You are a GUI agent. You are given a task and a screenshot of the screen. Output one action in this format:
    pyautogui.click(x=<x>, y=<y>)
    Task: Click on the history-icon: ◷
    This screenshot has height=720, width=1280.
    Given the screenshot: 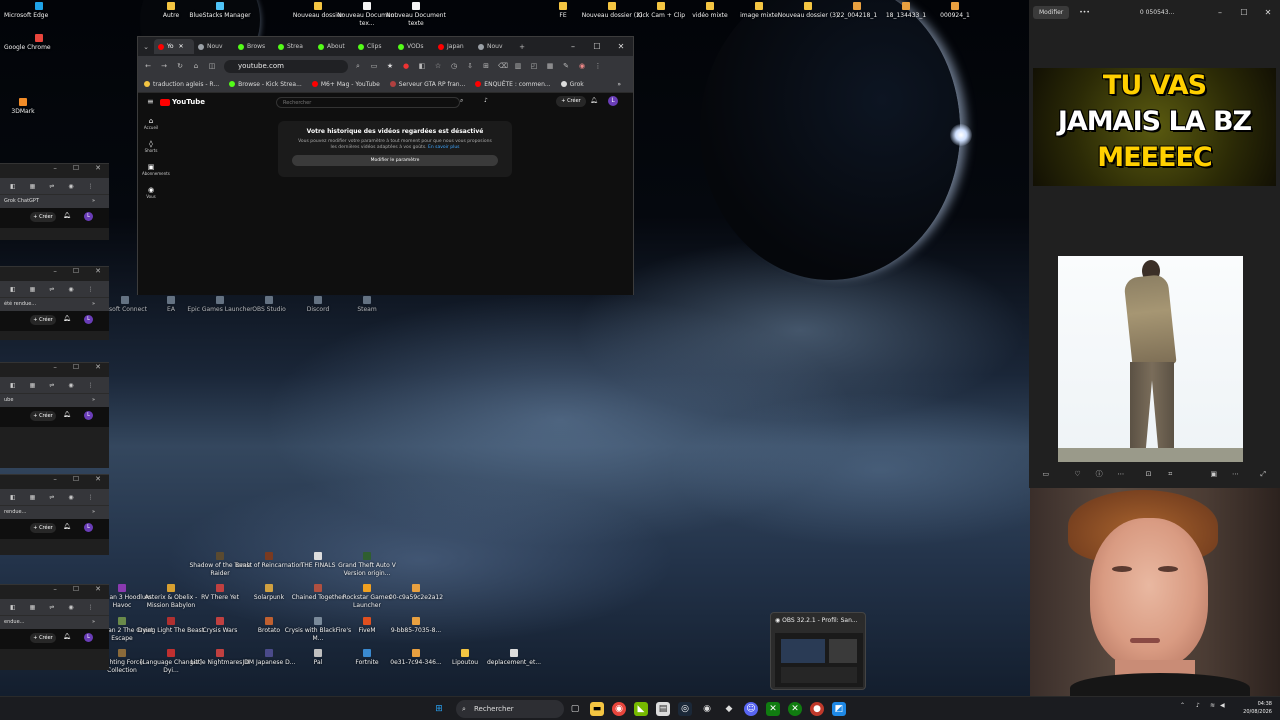 What is the action you would take?
    pyautogui.click(x=454, y=66)
    